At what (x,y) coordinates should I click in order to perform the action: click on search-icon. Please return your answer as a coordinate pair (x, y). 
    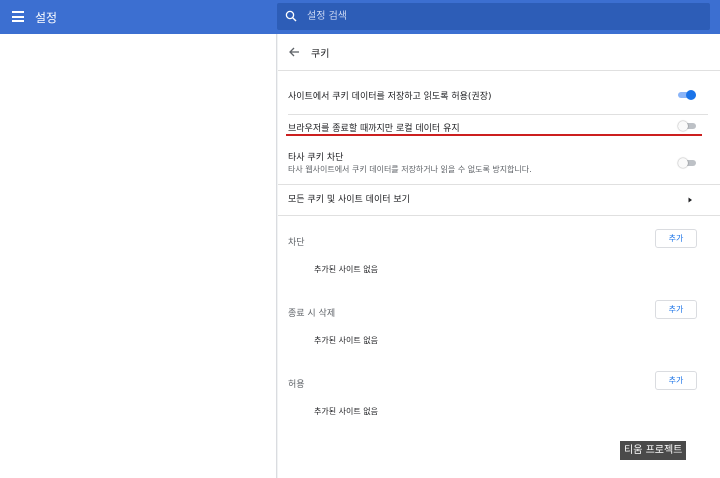
    Looking at the image, I should click on (291, 16).